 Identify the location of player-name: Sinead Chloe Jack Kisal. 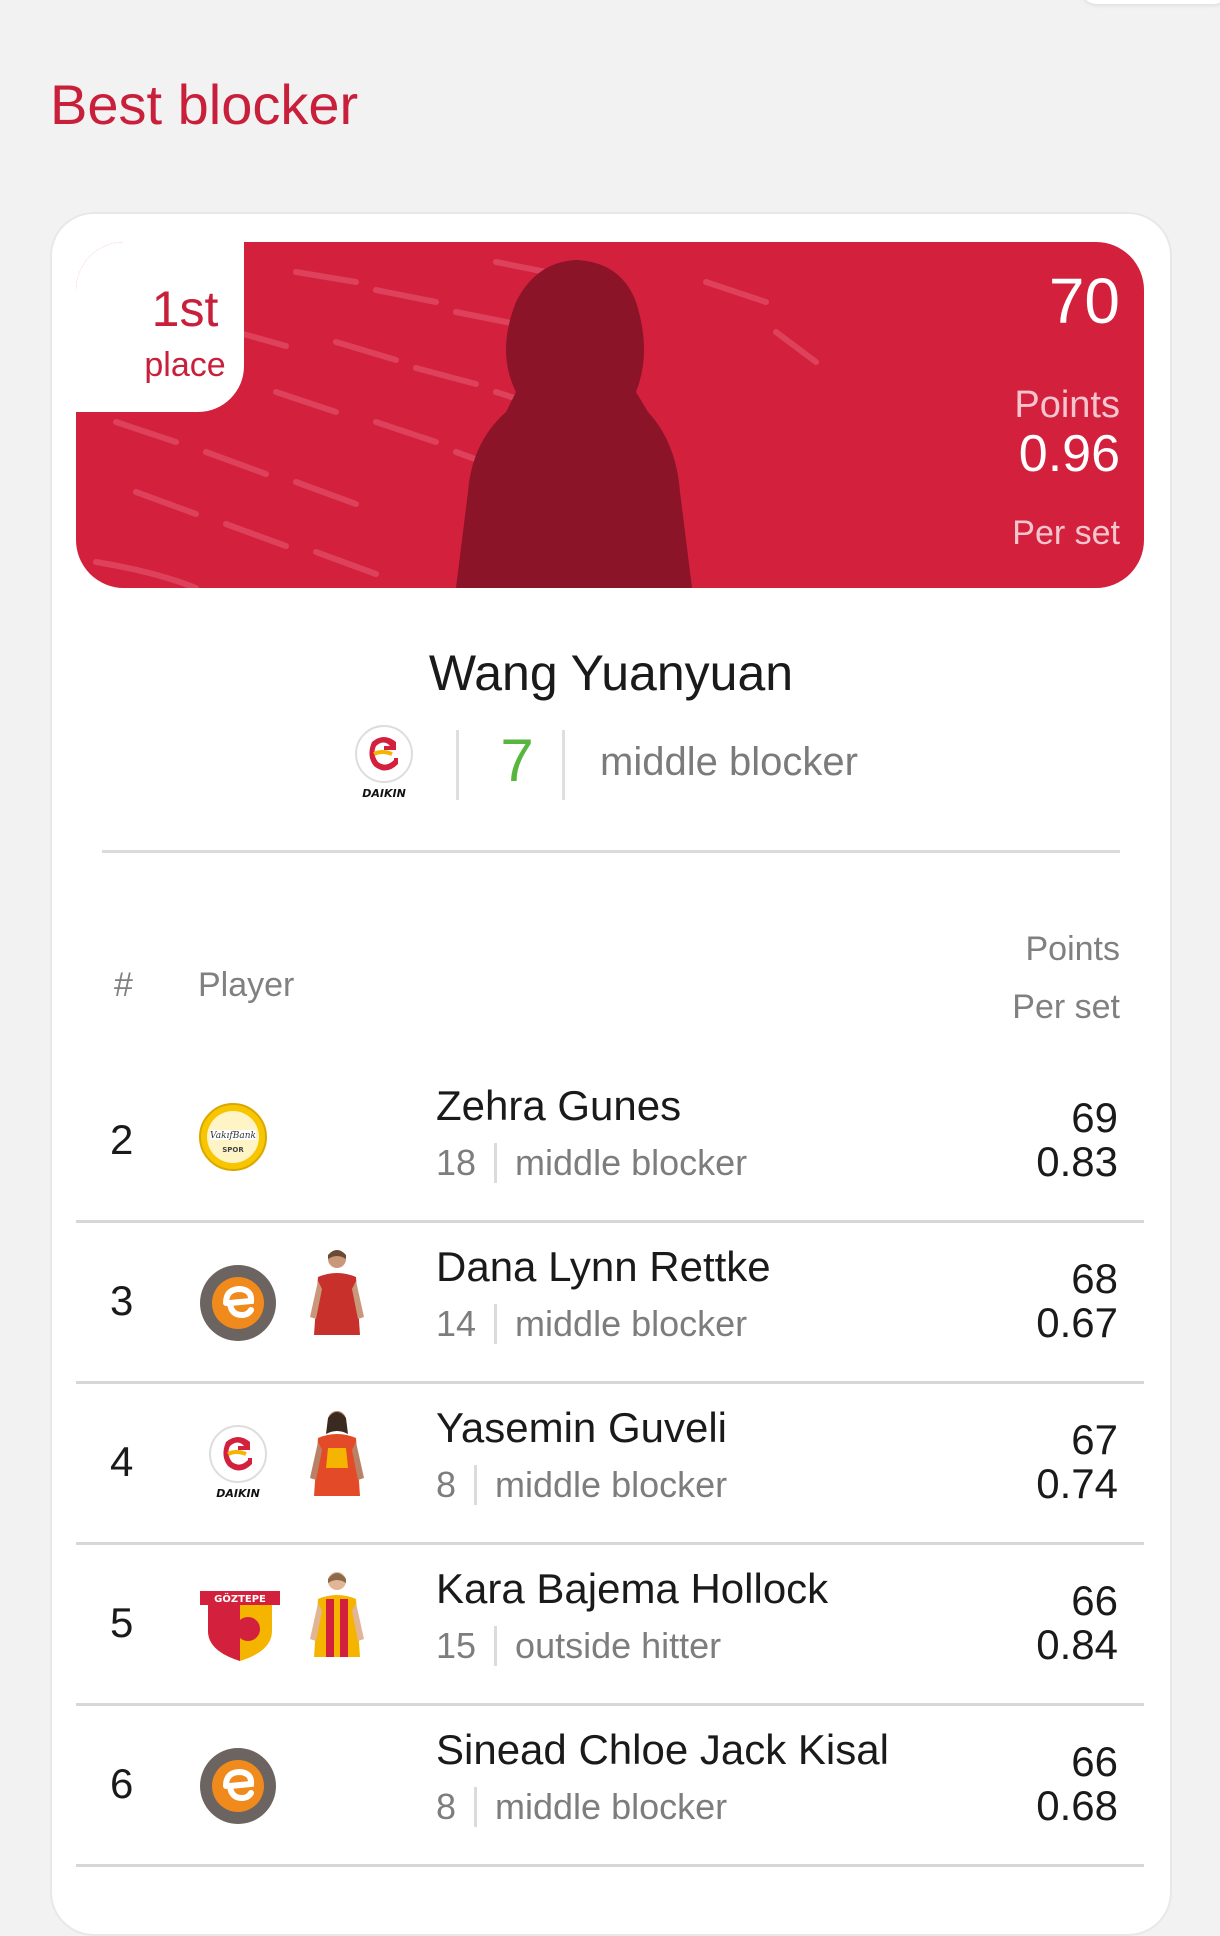
(662, 1750).